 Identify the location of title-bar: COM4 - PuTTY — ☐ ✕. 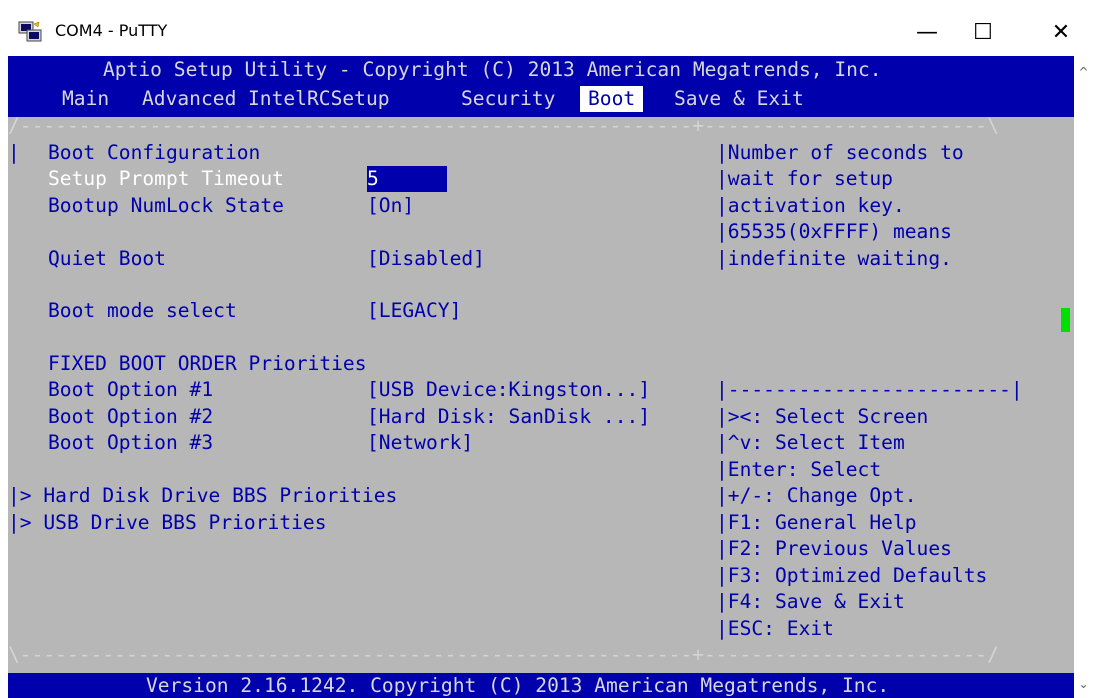
(546, 28).